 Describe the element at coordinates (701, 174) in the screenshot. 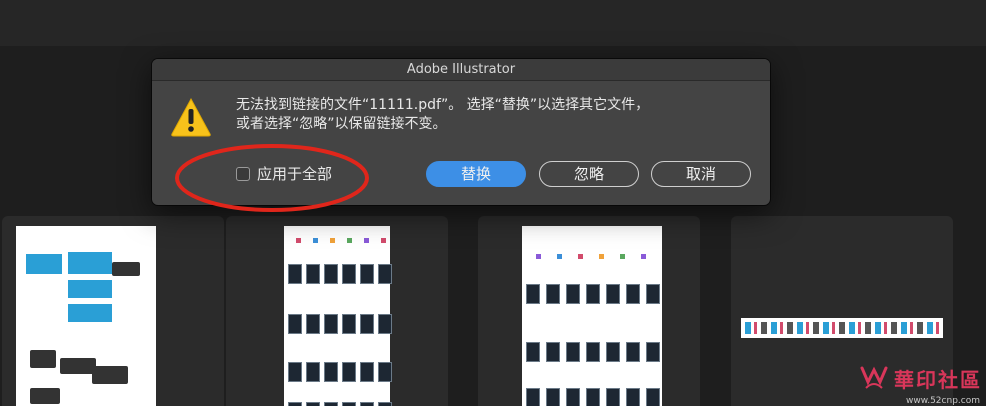

I see `cancel-button: 取消` at that location.